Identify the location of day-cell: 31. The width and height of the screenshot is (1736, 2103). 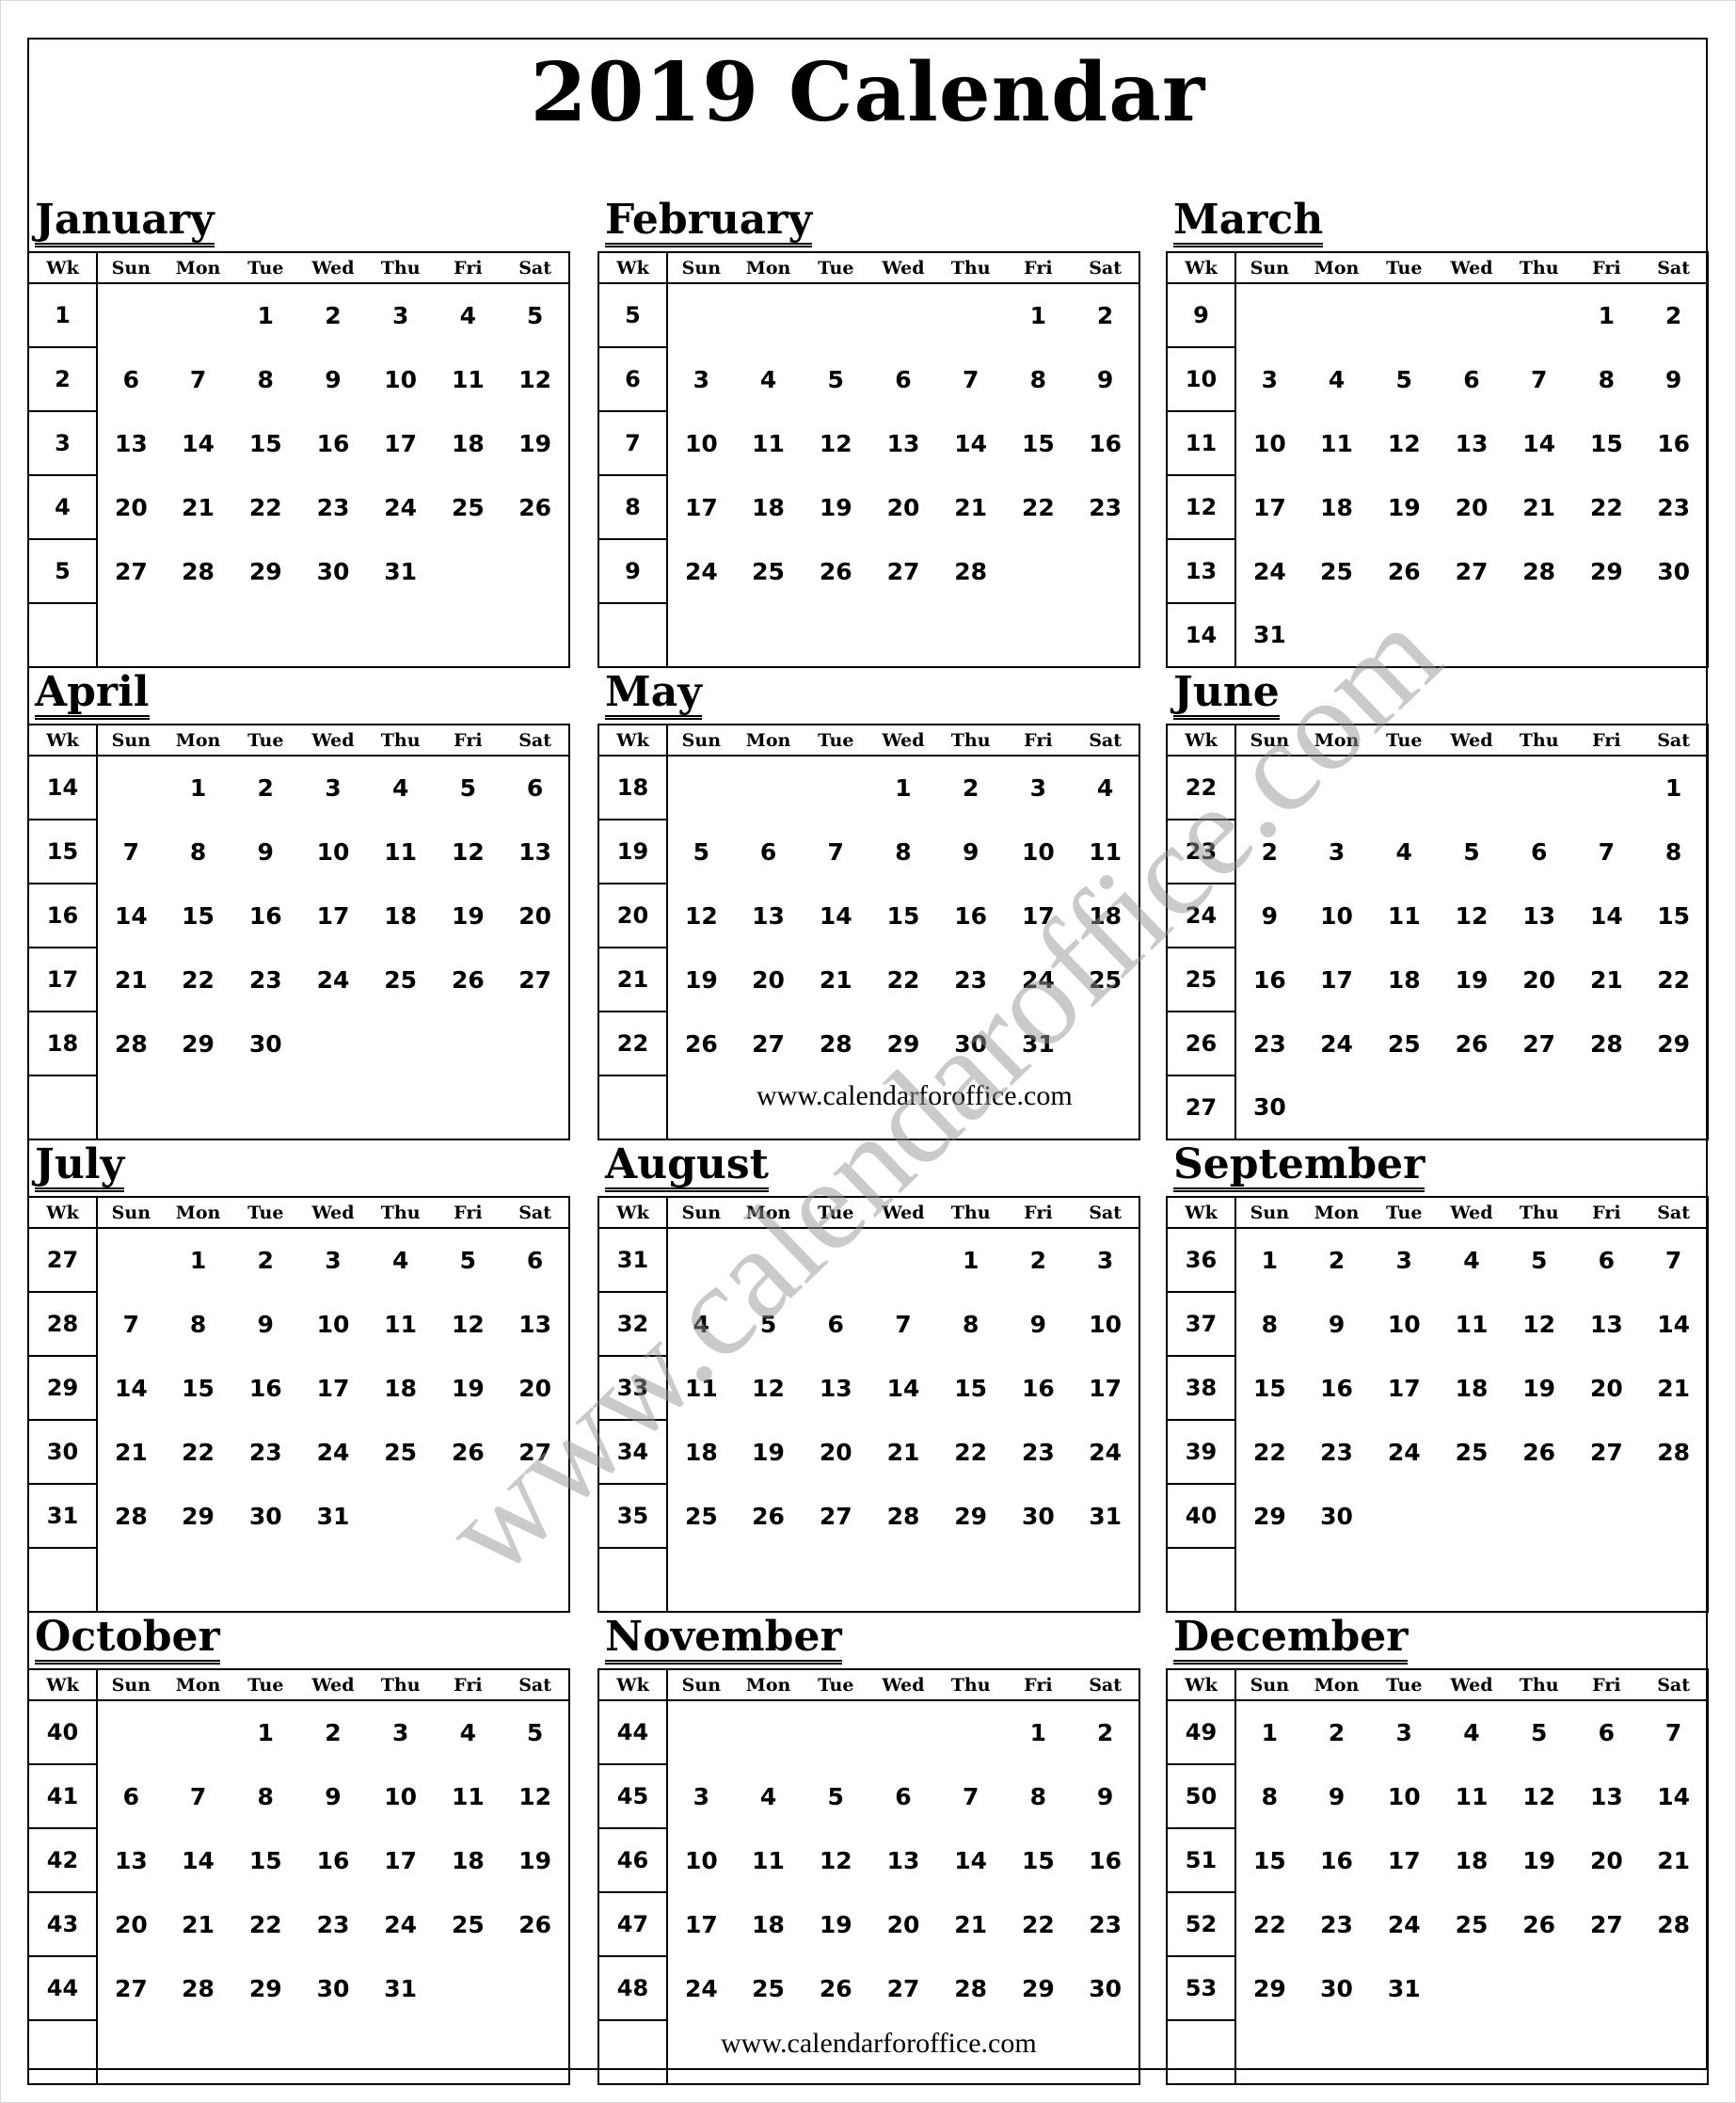
(401, 1988).